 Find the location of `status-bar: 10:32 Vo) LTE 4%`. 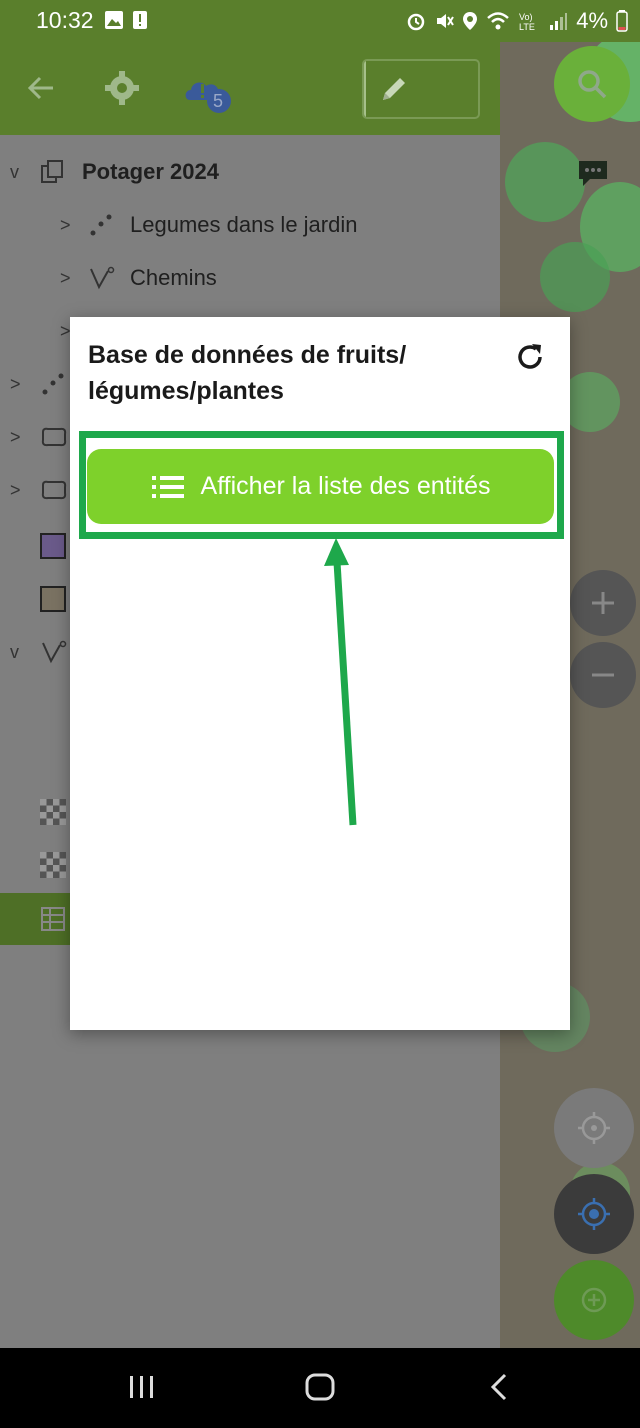

status-bar: 10:32 Vo) LTE 4% is located at coordinates (320, 21).